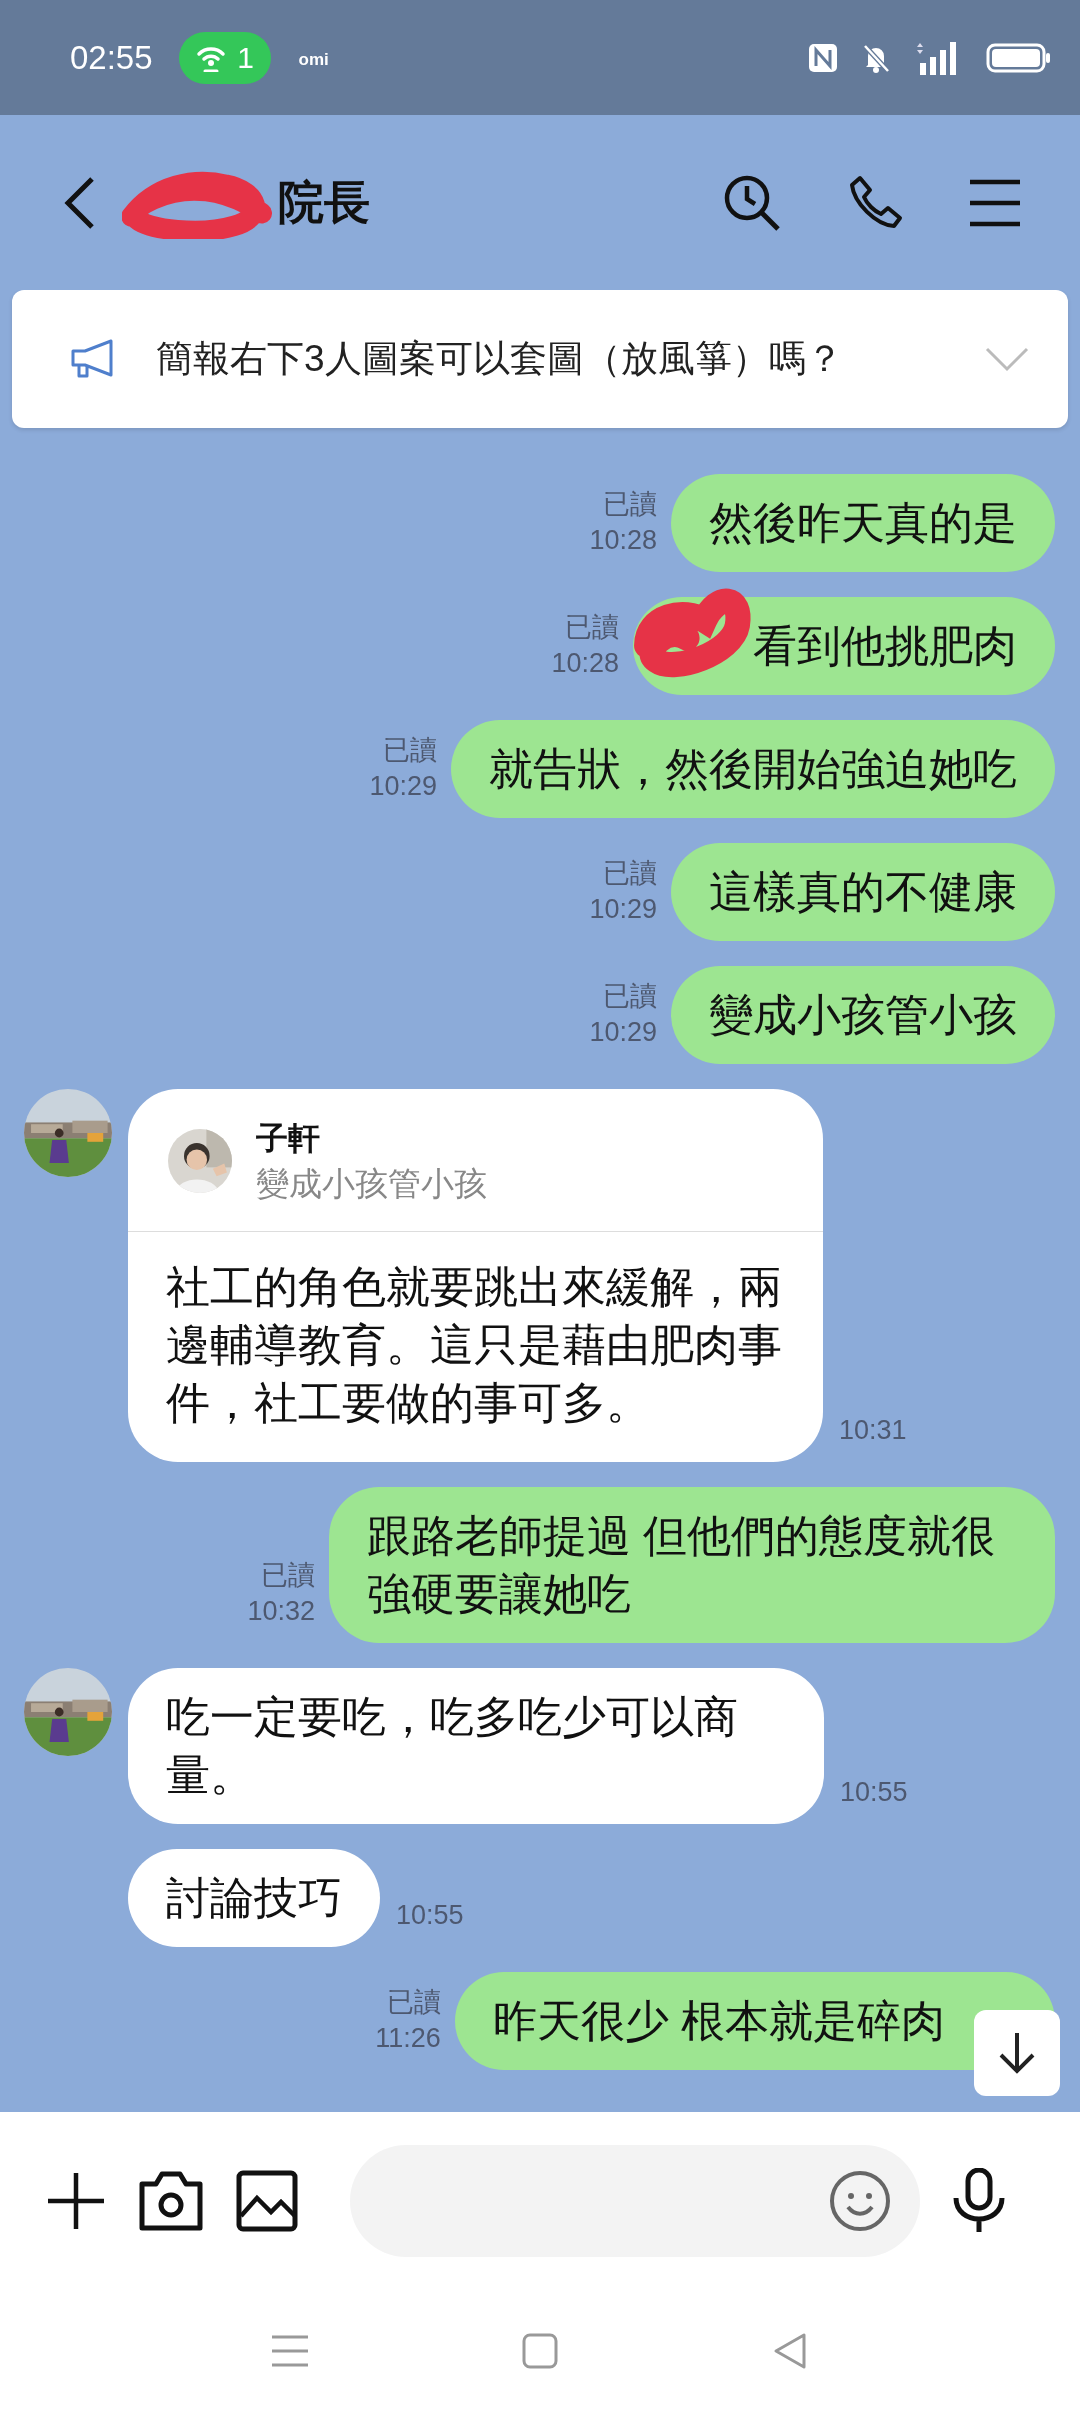 This screenshot has height=2412, width=1080. Describe the element at coordinates (281, 1611) in the screenshot. I see `message-time: 10:32` at that location.